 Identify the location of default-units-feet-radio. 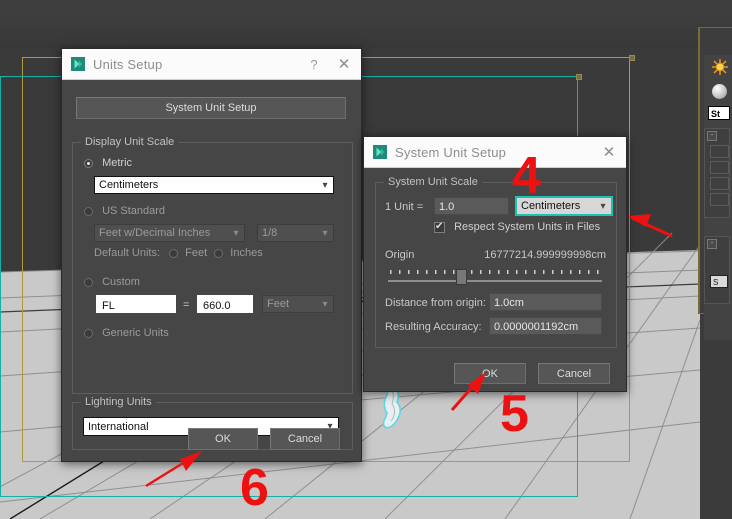
(174, 253).